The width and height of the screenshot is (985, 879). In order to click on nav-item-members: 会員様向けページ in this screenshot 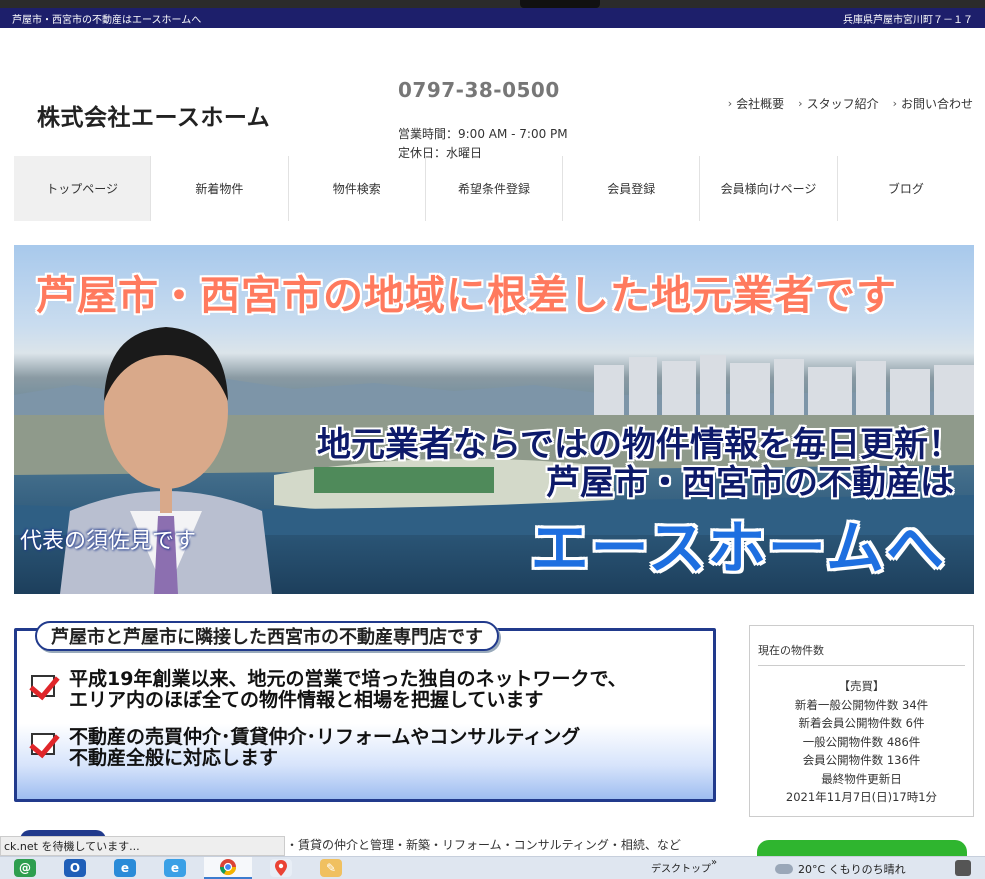, I will do `click(769, 188)`.